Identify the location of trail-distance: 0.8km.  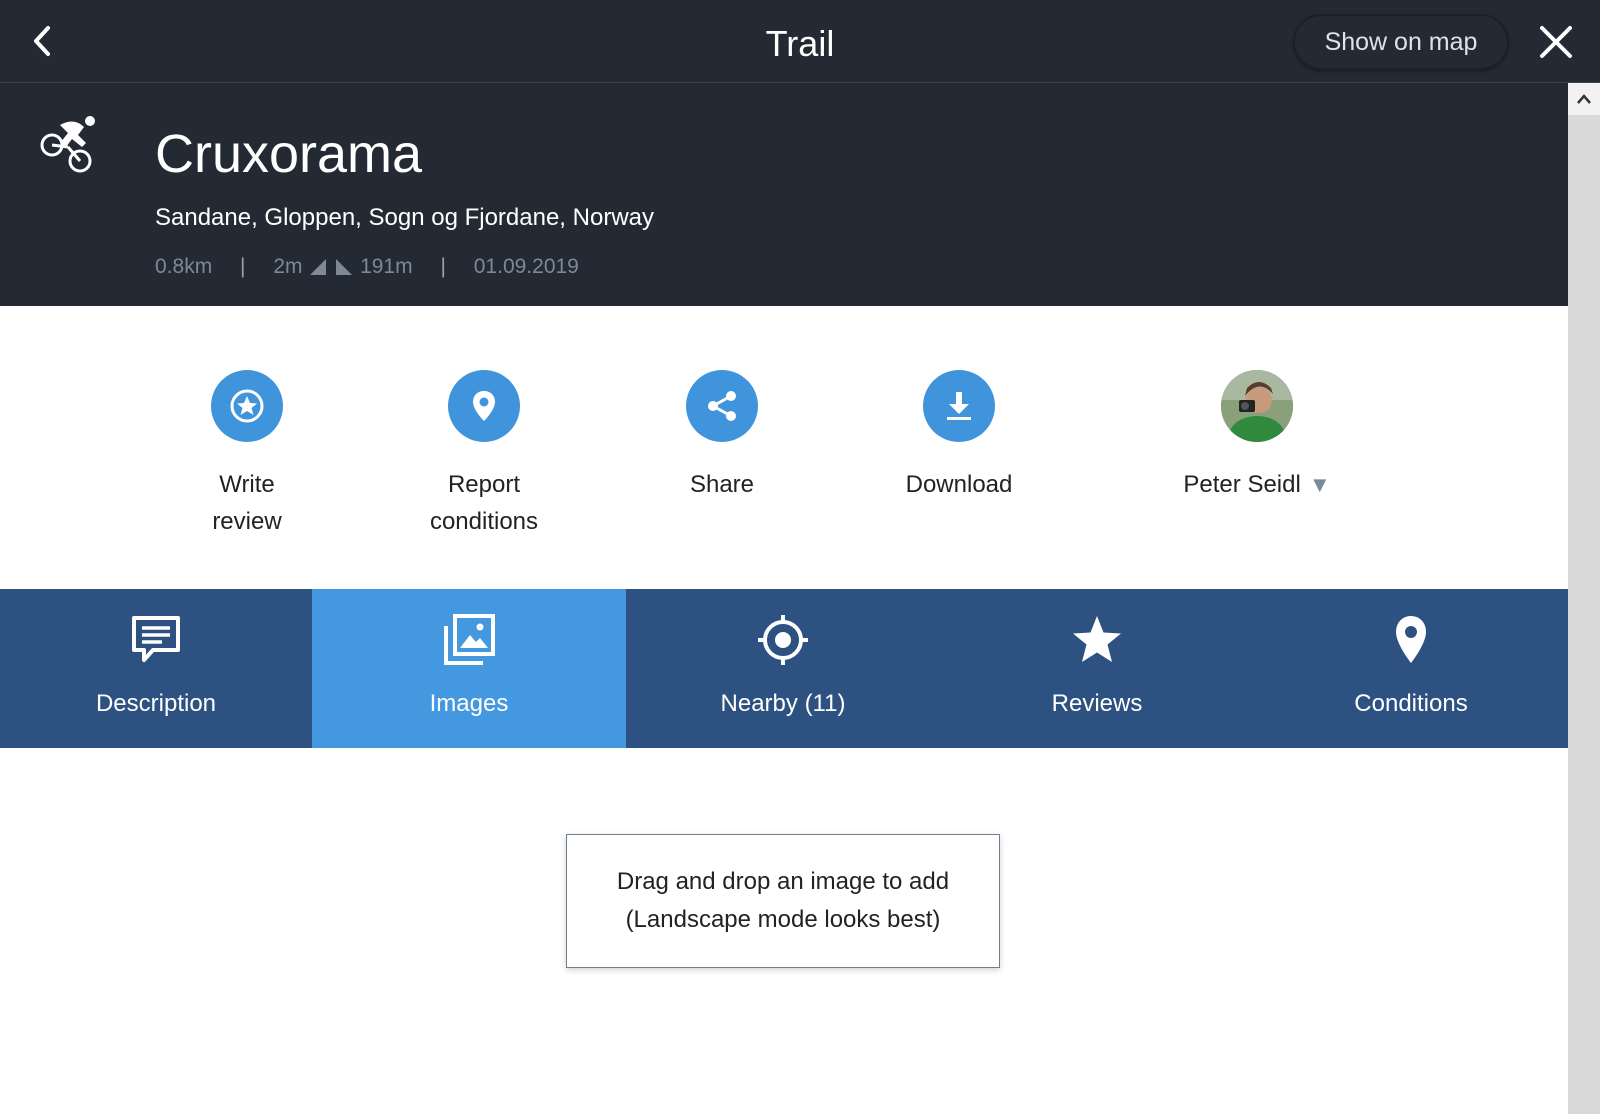
(184, 266).